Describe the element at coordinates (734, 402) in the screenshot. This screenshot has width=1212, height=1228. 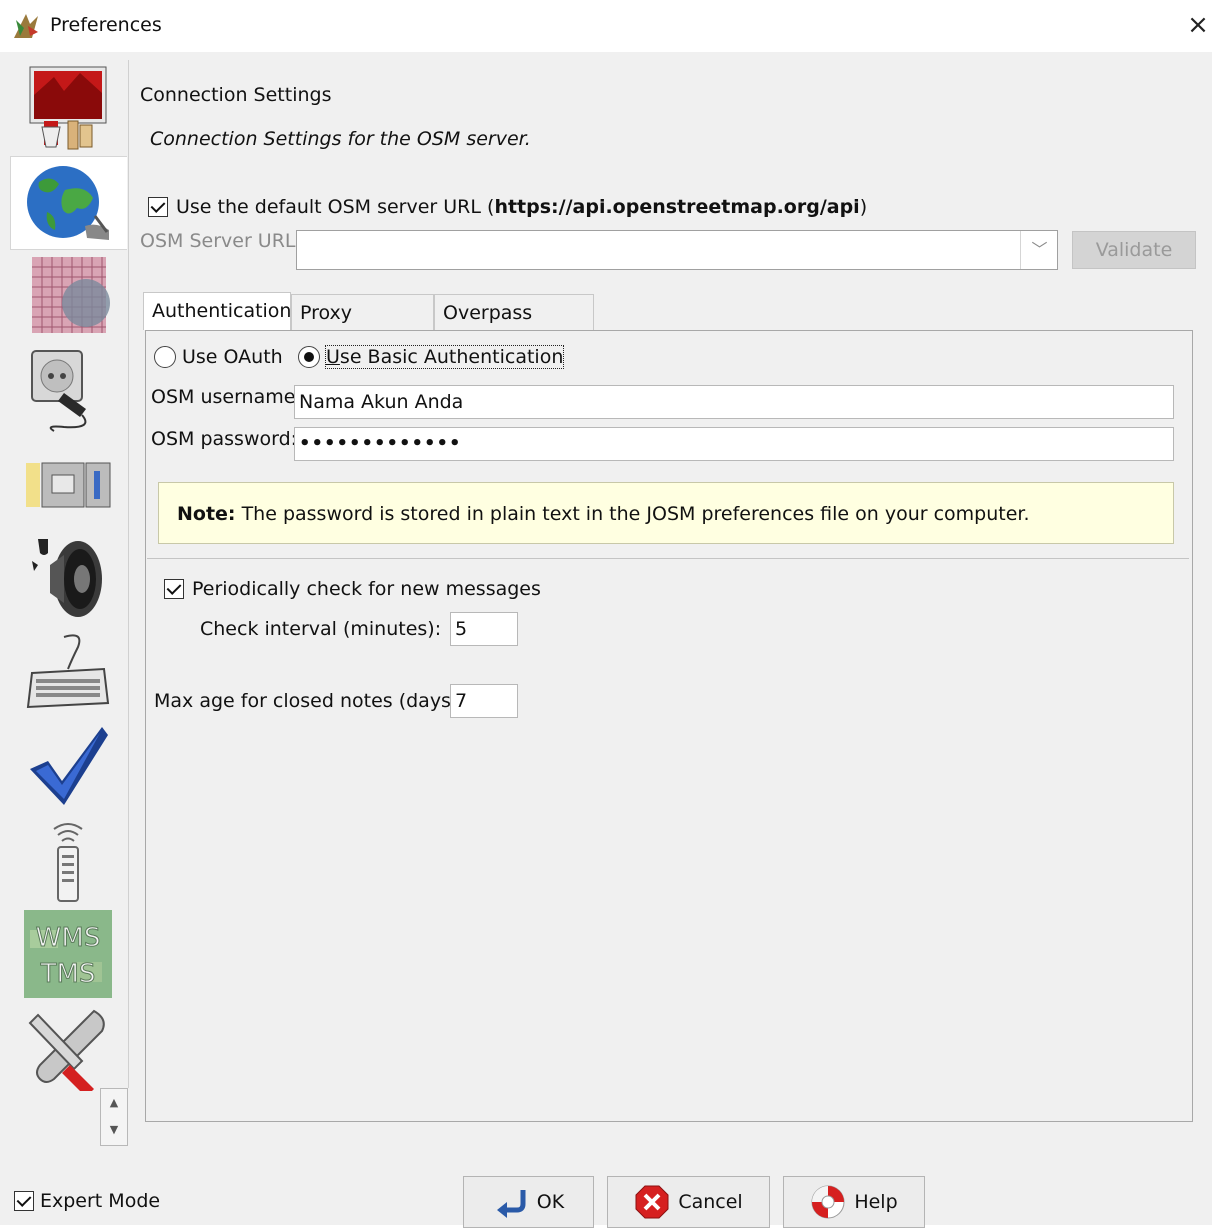
I see `username-field: Nama Akun Anda` at that location.